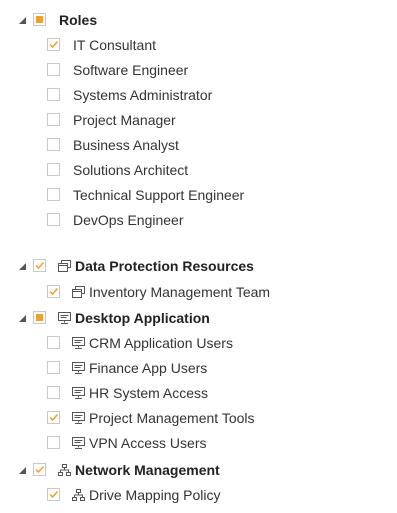 The height and width of the screenshot is (513, 397). What do you see at coordinates (180, 292) in the screenshot?
I see `item-label: Inventory Management Team` at bounding box center [180, 292].